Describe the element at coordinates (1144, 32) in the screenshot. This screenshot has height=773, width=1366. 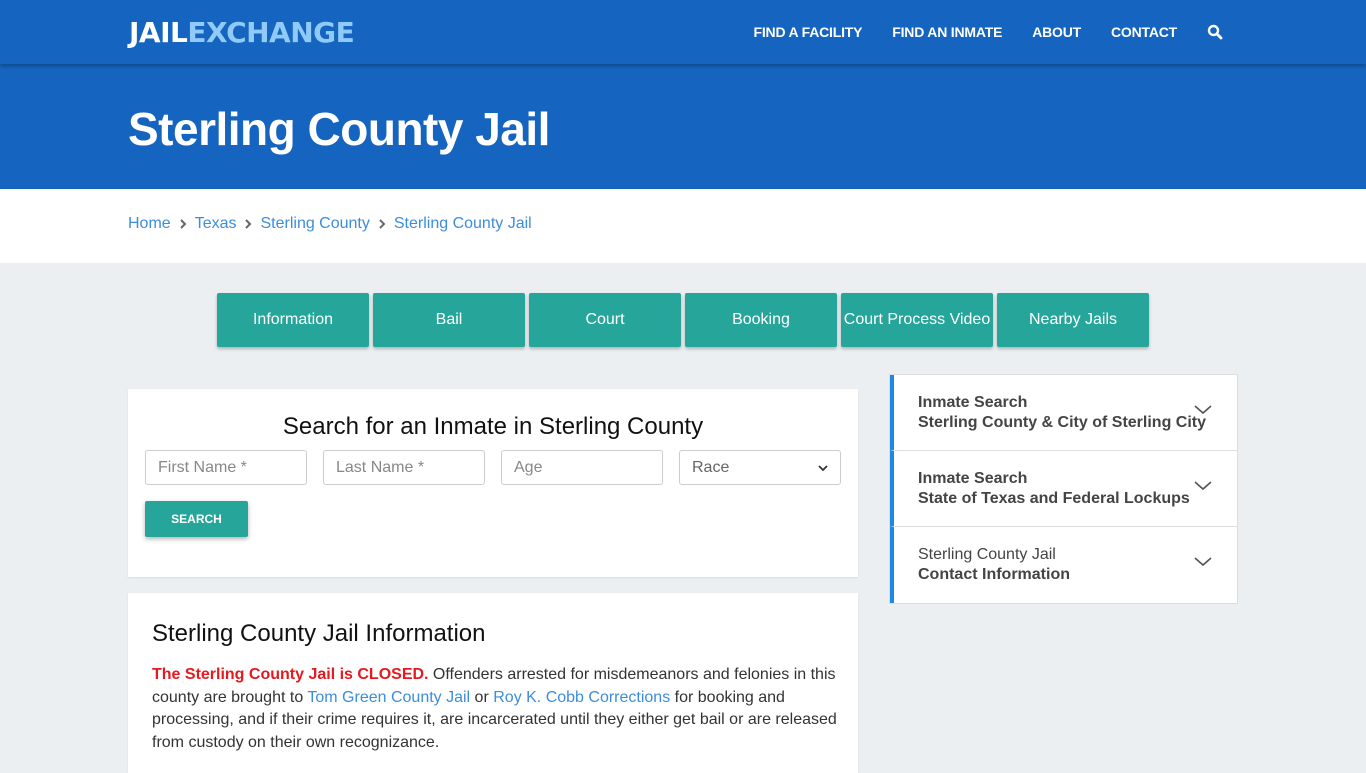
I see `nav-contact: CONTACT` at that location.